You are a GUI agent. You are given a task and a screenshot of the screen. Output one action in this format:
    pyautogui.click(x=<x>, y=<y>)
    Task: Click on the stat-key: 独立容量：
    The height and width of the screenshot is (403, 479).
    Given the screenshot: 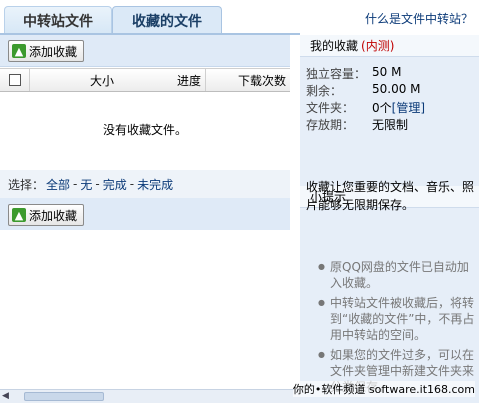 What is the action you would take?
    pyautogui.click(x=336, y=74)
    